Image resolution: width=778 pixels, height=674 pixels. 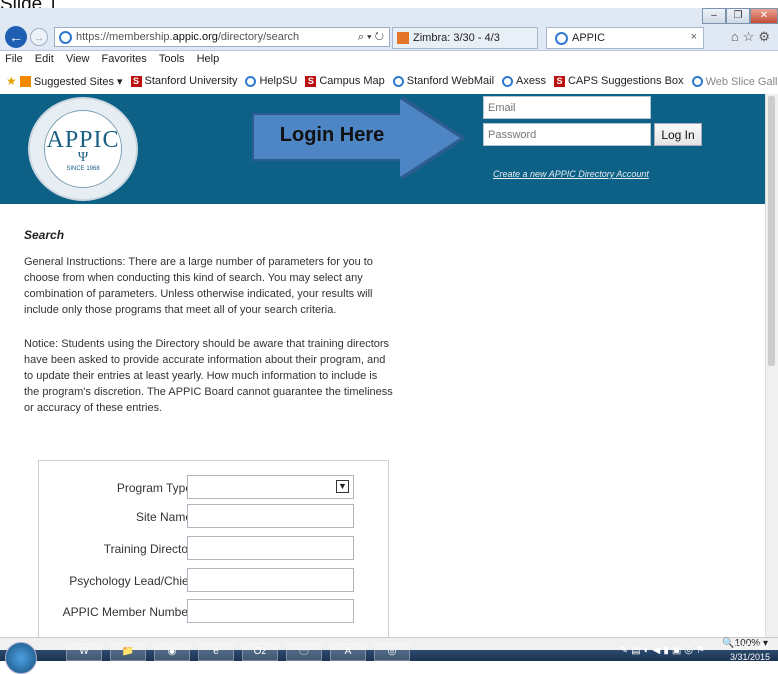 I want to click on login-callout-arrow: Login Here, so click(x=359, y=138).